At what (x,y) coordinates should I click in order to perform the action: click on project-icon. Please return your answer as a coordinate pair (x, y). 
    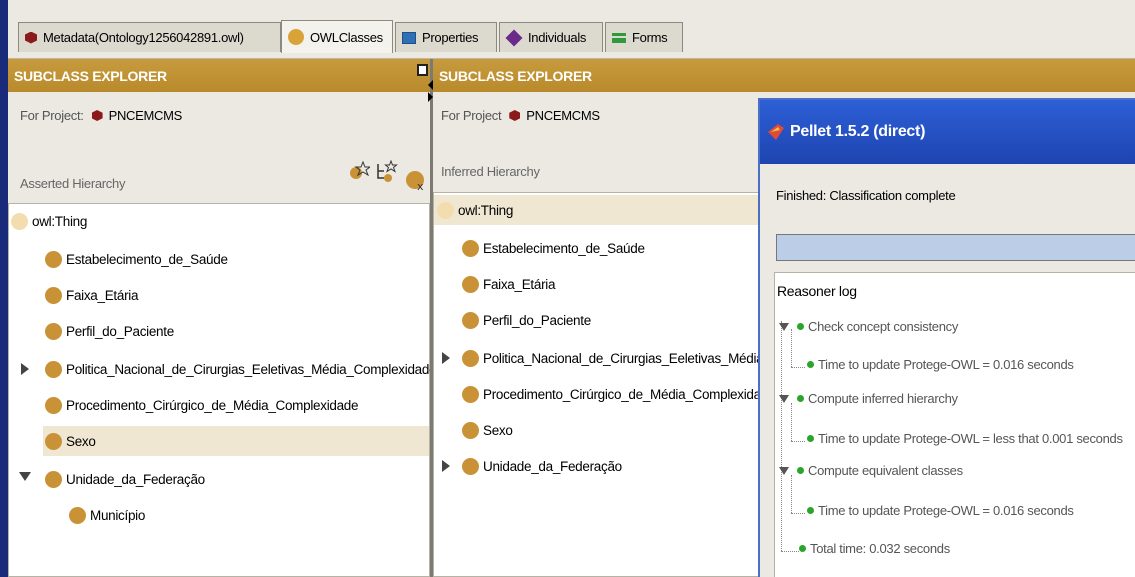
    Looking at the image, I should click on (515, 115).